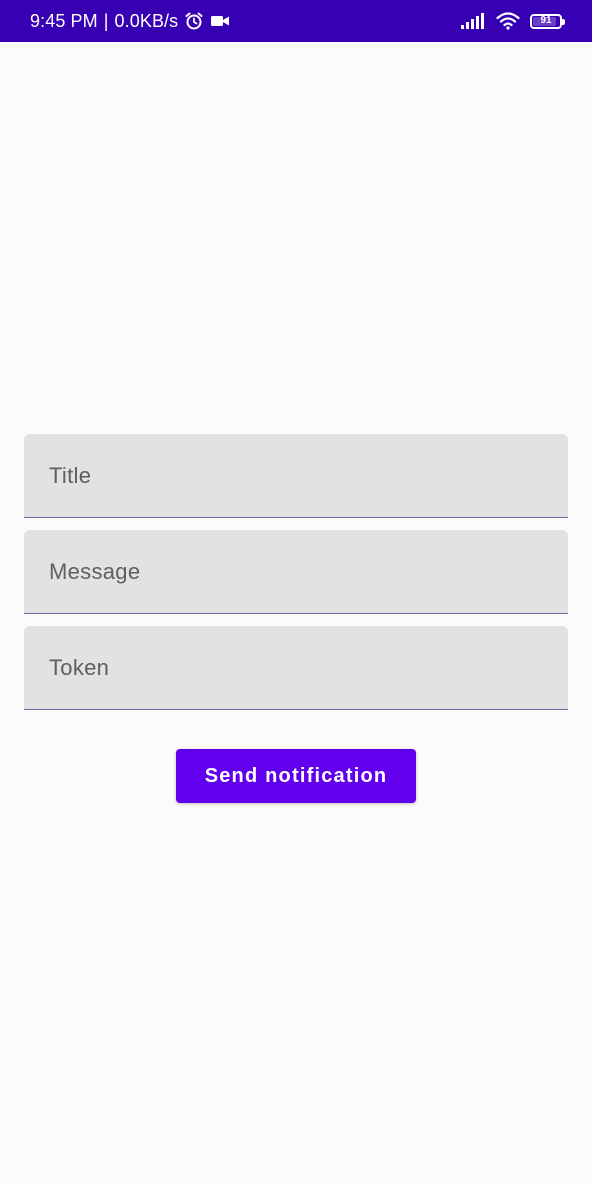  I want to click on battery-icon: 91, so click(547, 21).